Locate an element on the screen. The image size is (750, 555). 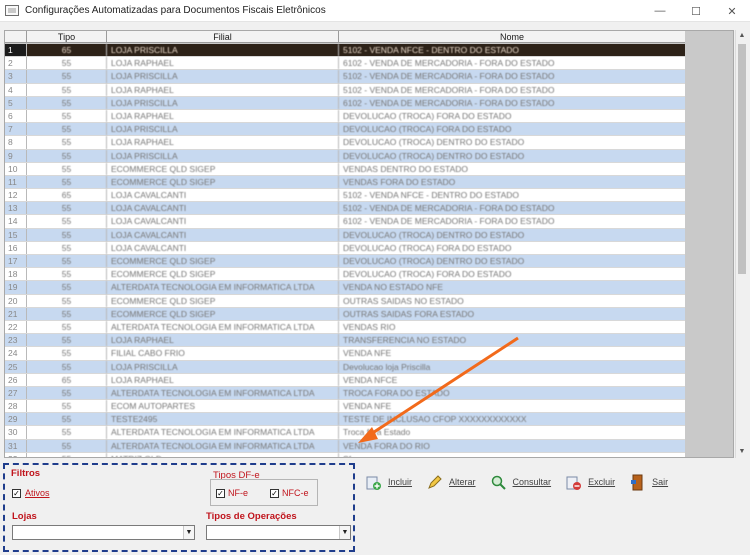
column-header-nome: Nome is located at coordinates (512, 36).